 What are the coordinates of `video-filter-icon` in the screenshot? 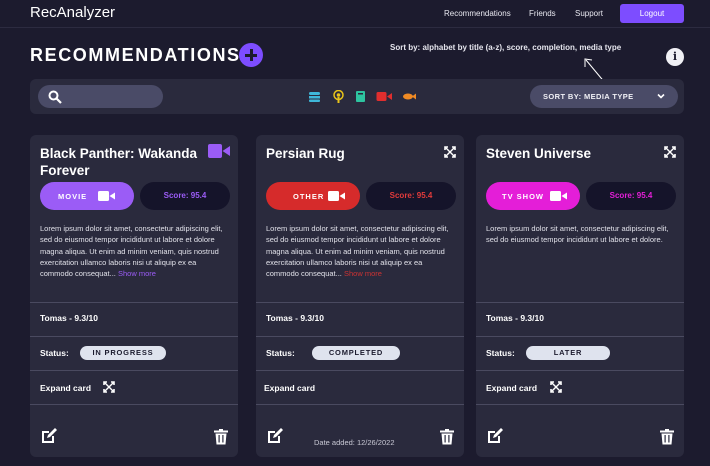 It's located at (384, 96).